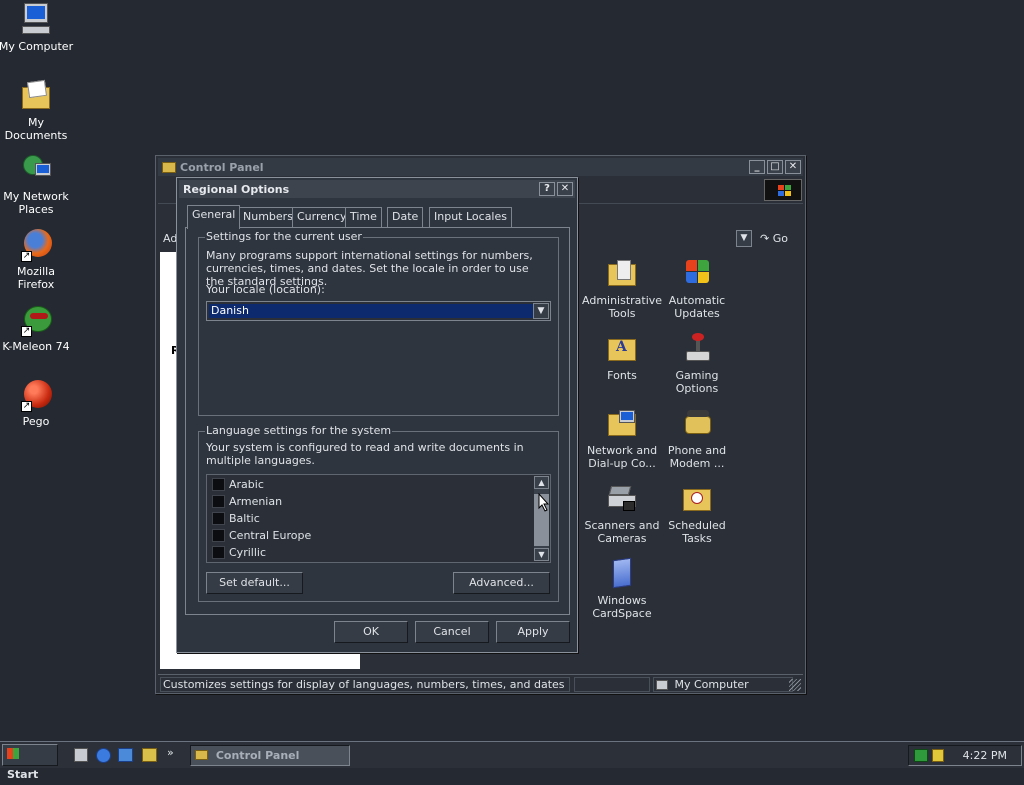 The height and width of the screenshot is (785, 1024). What do you see at coordinates (125, 755) in the screenshot?
I see `outlook-express-icon` at bounding box center [125, 755].